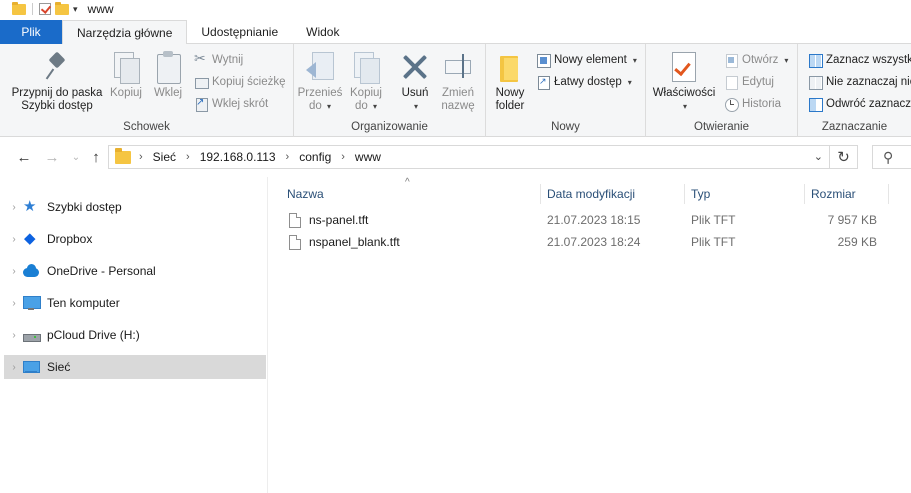 The width and height of the screenshot is (911, 493). What do you see at coordinates (684, 67) in the screenshot?
I see `properties-icon` at bounding box center [684, 67].